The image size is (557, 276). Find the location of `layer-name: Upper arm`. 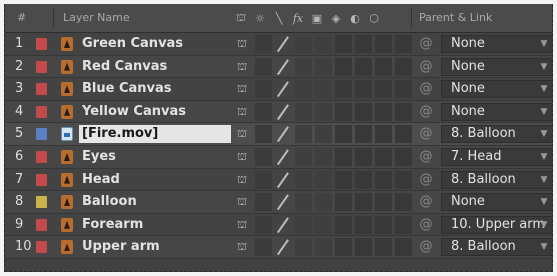

layer-name: Upper arm is located at coordinates (121, 247).